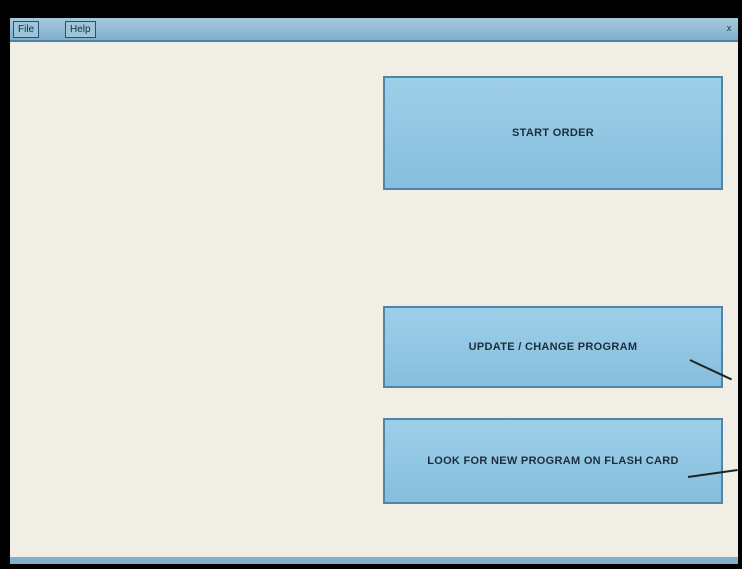 This screenshot has width=742, height=569. I want to click on menu-help: Help, so click(80, 29).